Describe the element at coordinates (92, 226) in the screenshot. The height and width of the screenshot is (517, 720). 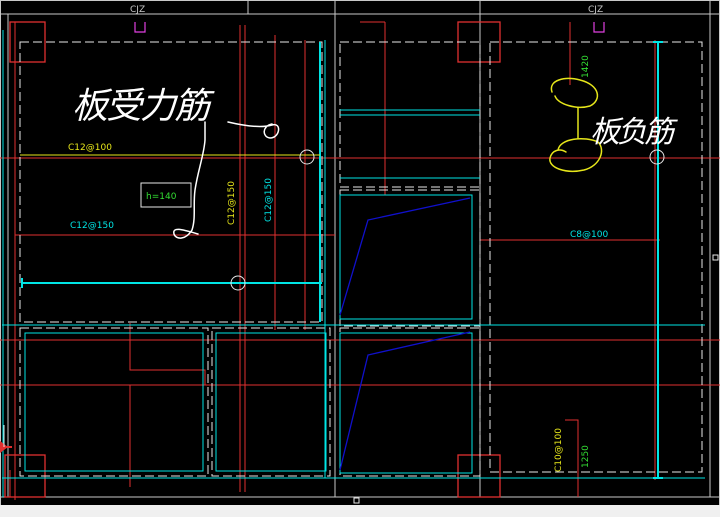
I see `rebar-label-c12-150: C12@150` at that location.